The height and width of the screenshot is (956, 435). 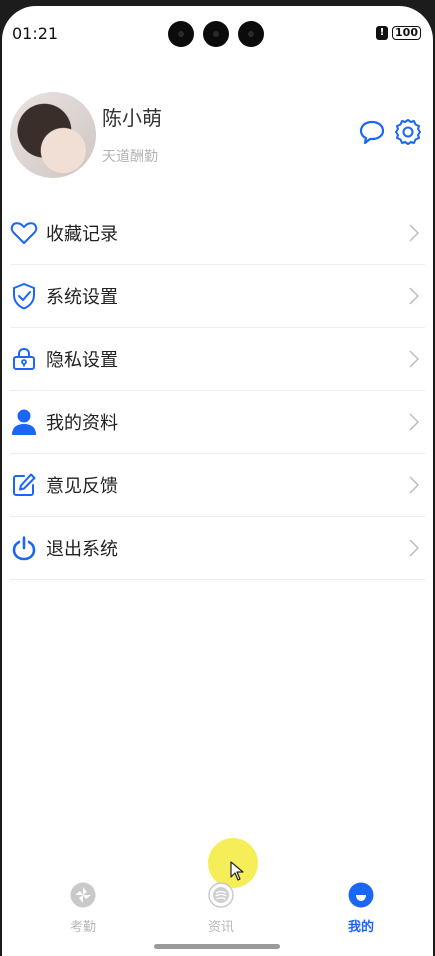 I want to click on status-time: 01:21, so click(x=35, y=33).